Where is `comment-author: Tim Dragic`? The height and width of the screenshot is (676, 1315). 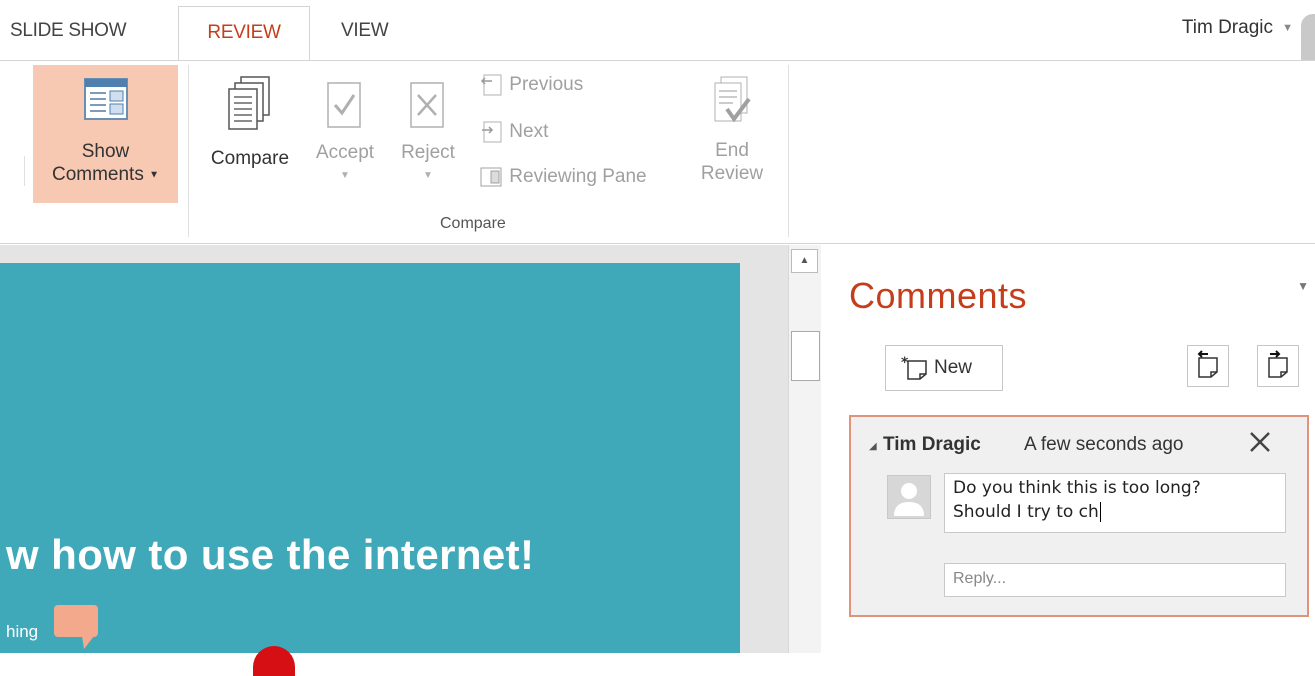
comment-author: Tim Dragic is located at coordinates (932, 444).